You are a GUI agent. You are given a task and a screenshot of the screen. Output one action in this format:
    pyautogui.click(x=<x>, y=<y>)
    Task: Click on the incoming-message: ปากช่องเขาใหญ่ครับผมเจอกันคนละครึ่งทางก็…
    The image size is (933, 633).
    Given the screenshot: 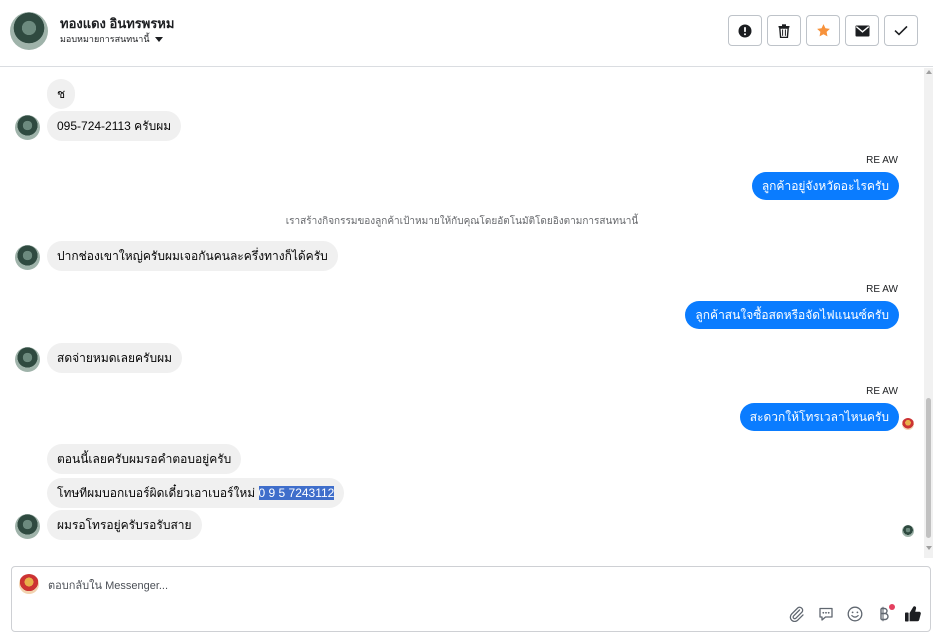 What is the action you would take?
    pyautogui.click(x=192, y=256)
    